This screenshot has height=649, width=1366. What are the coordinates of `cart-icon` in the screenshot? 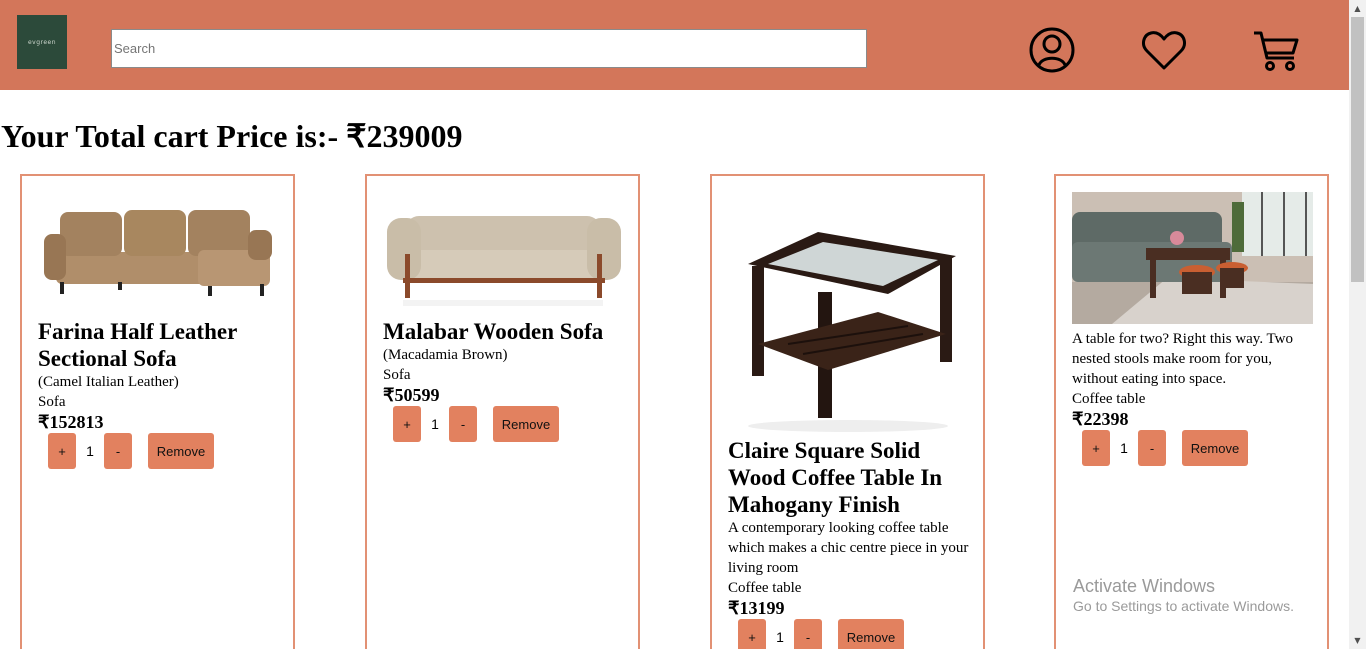 It's located at (1276, 50).